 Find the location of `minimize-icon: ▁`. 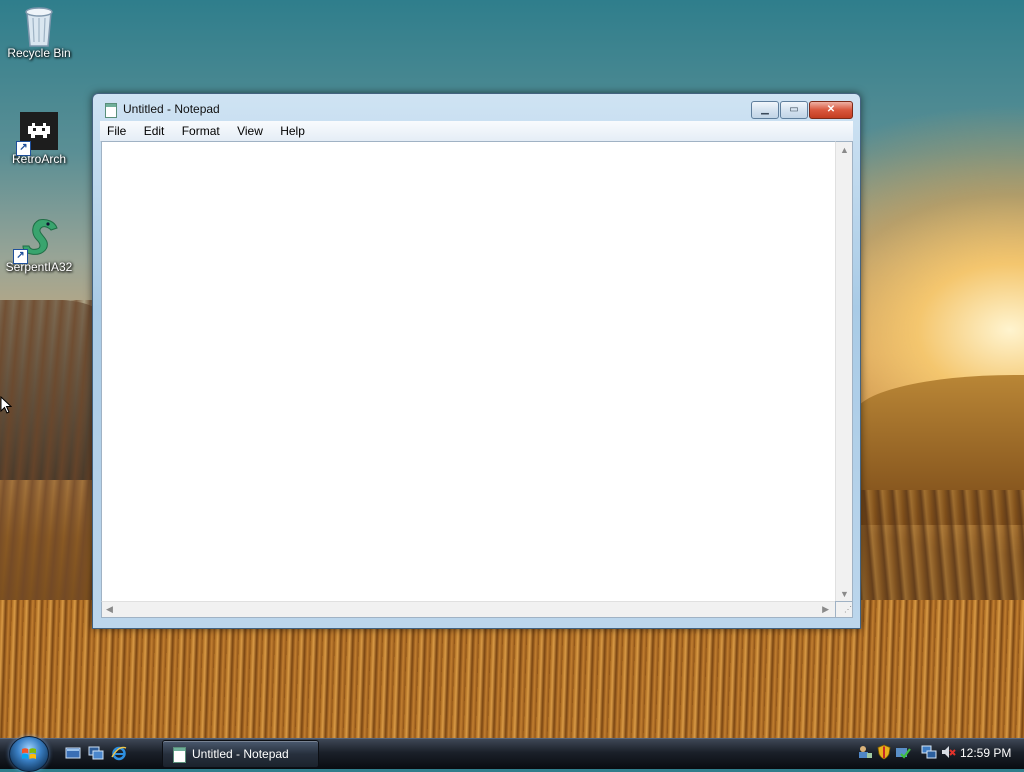

minimize-icon: ▁ is located at coordinates (765, 109).